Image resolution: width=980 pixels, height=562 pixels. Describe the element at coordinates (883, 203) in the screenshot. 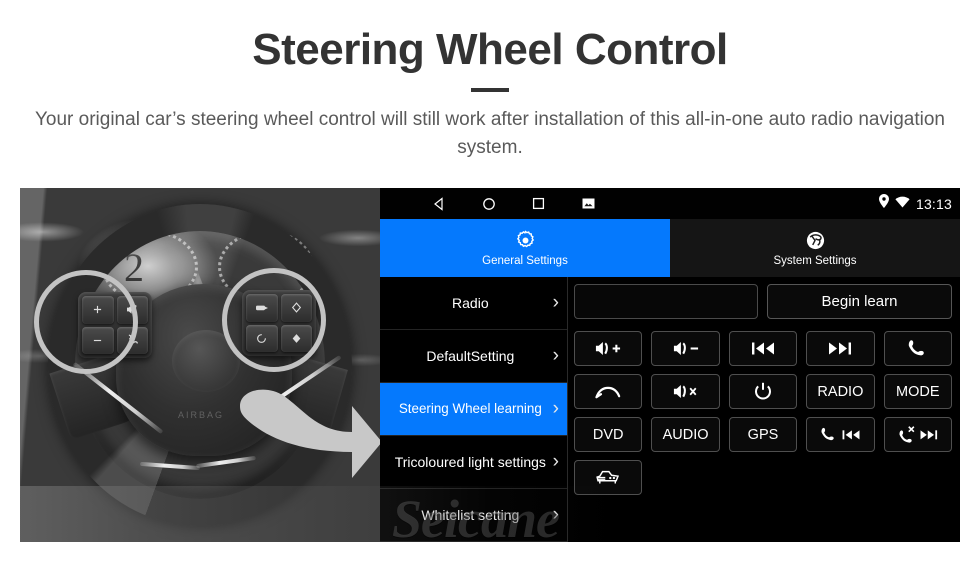

I see `location-pin-icon` at that location.